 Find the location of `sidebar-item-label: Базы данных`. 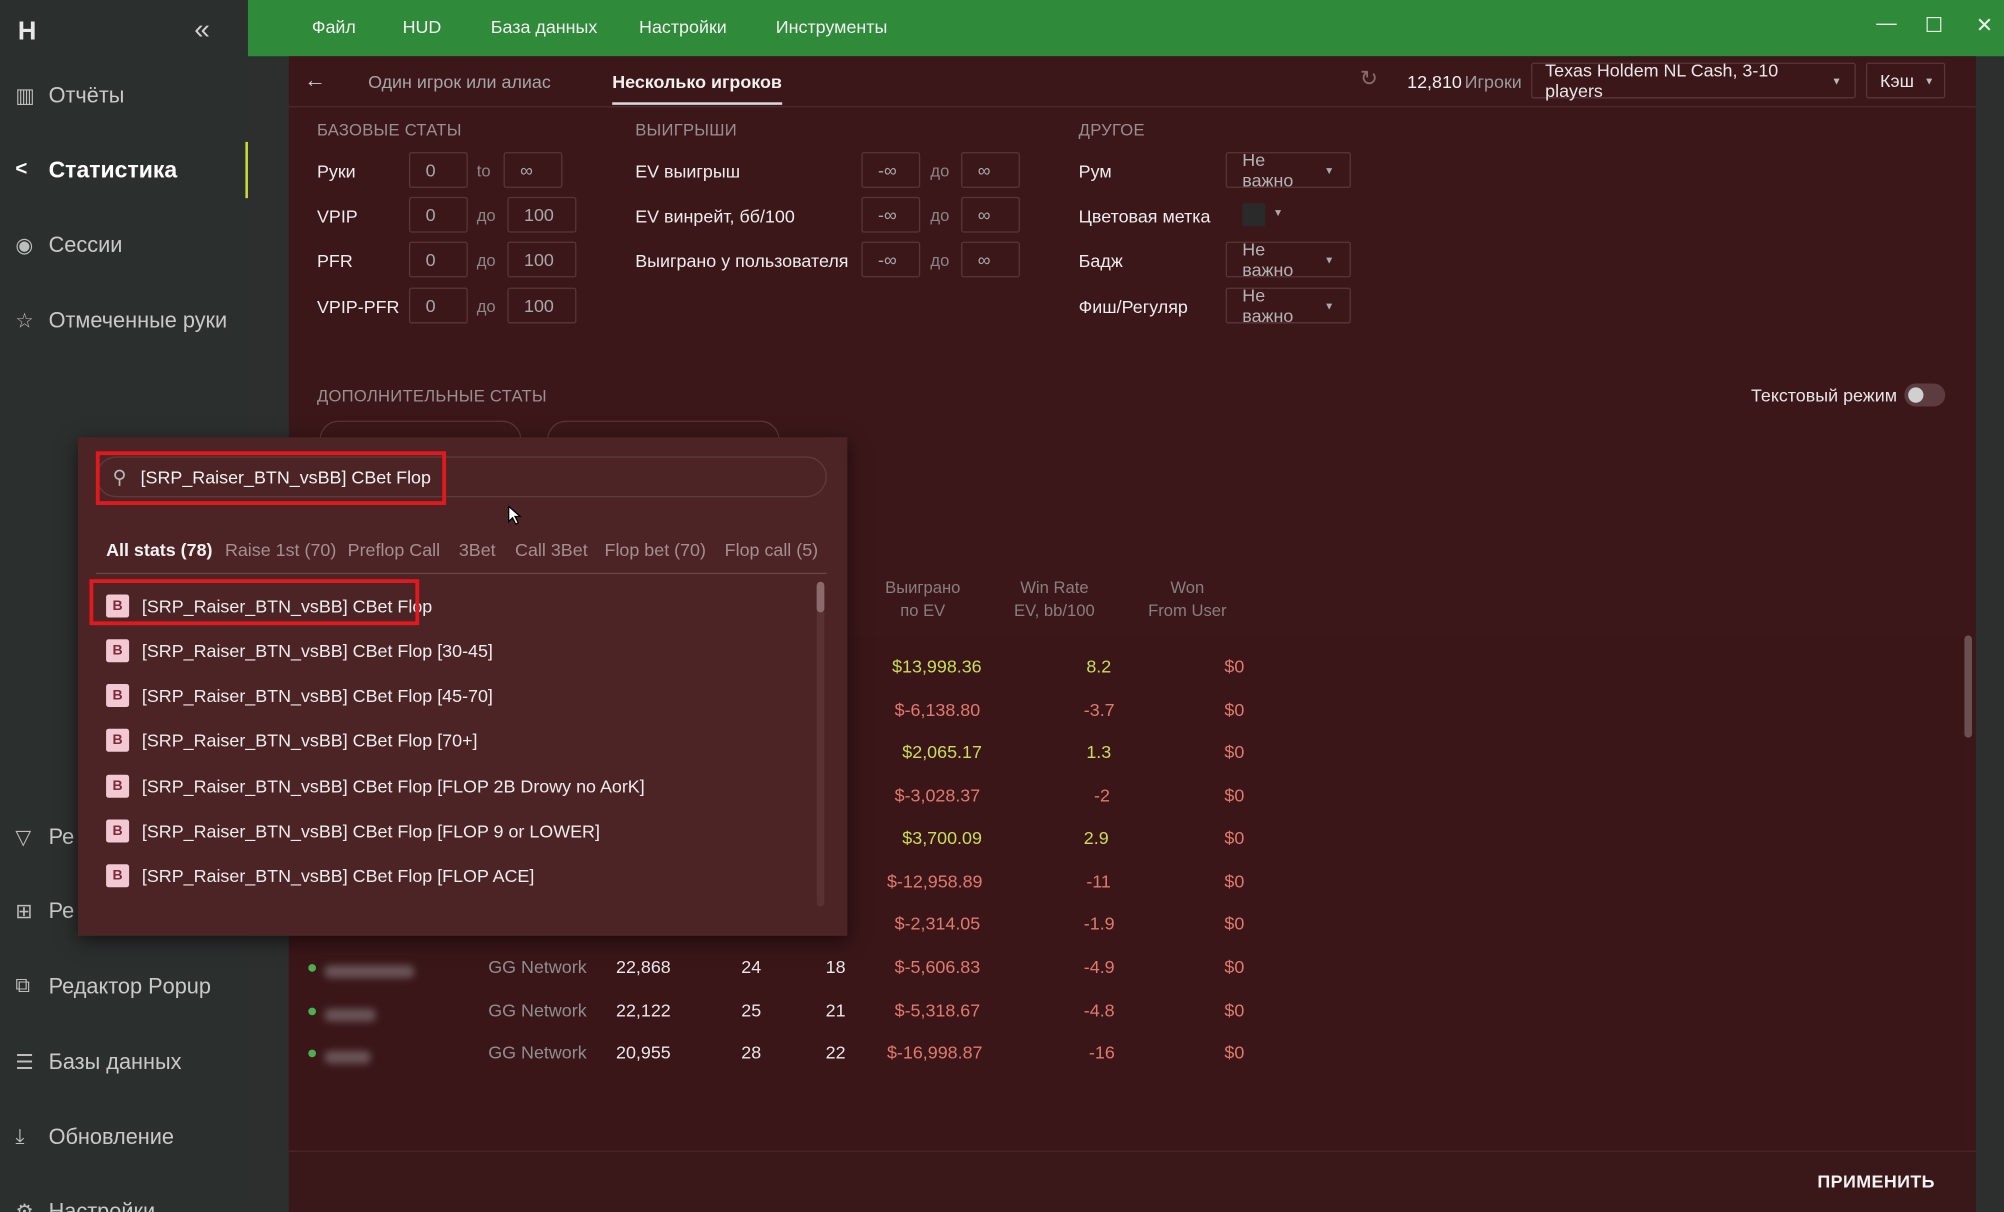

sidebar-item-label: Базы данных is located at coordinates (115, 1061).